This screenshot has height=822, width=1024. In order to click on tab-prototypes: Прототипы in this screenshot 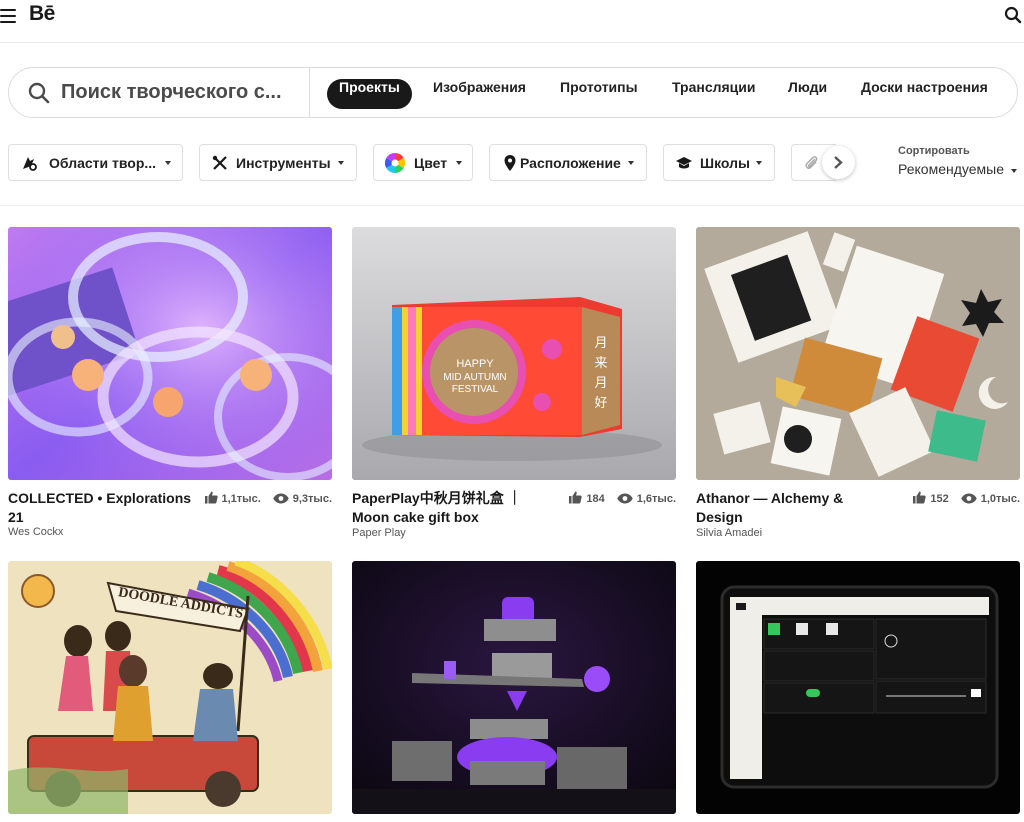, I will do `click(599, 94)`.